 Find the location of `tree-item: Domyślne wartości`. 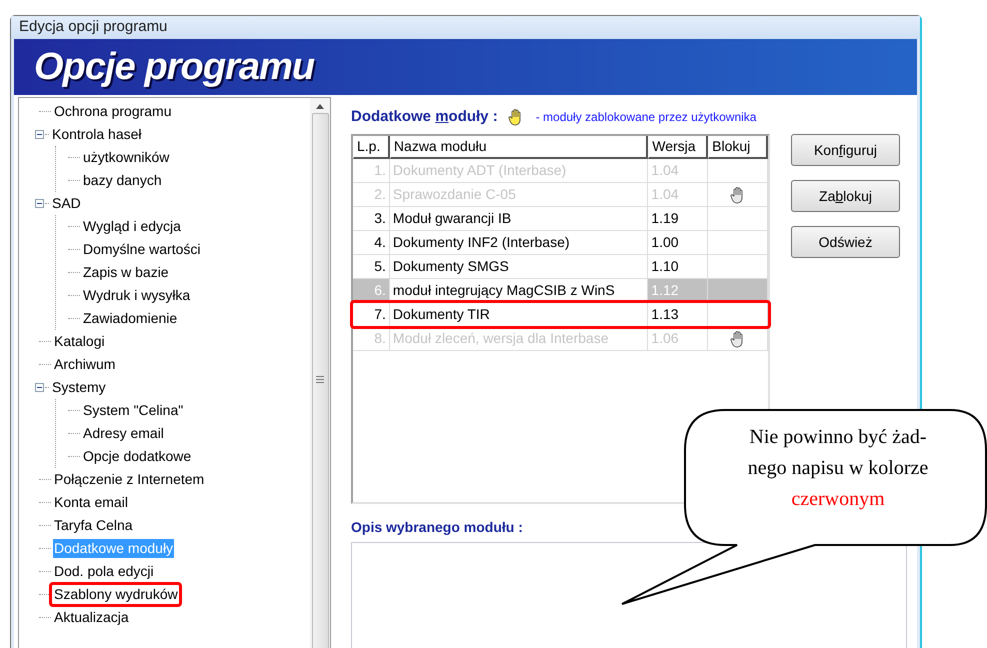

tree-item: Domyślne wartości is located at coordinates (142, 249).